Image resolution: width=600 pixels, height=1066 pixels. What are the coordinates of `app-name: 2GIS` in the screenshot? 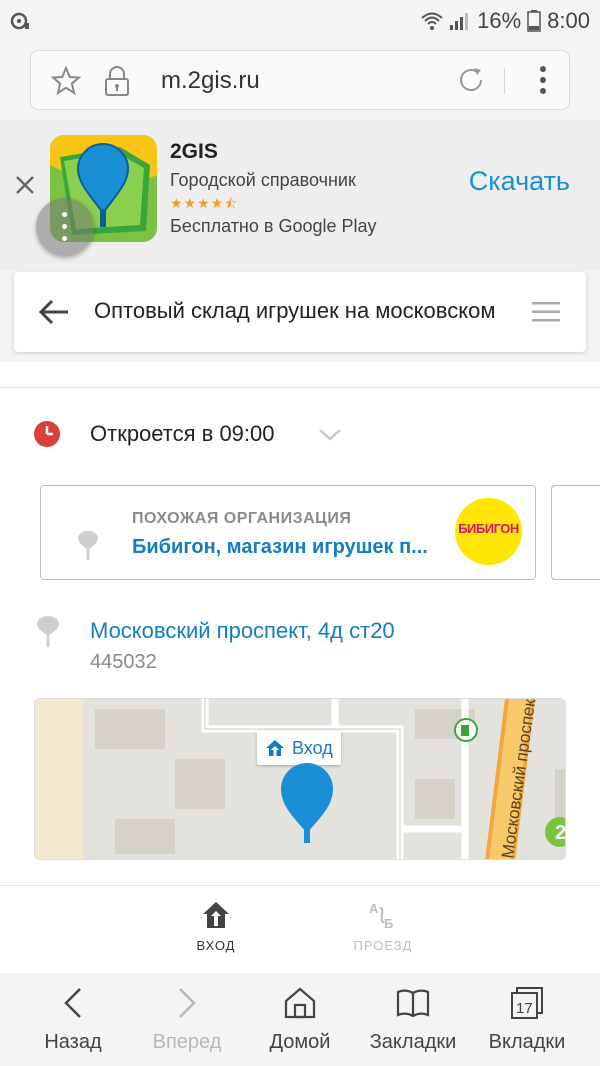 It's located at (194, 151).